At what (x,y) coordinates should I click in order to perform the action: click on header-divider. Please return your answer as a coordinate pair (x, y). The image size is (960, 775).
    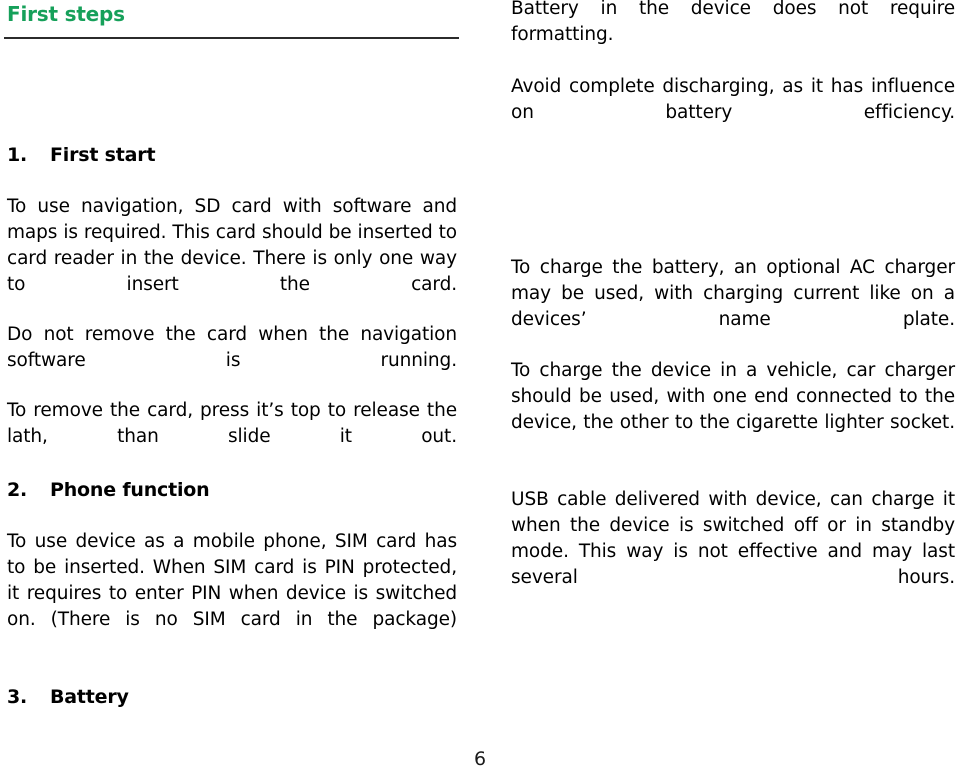
    Looking at the image, I should click on (231, 38).